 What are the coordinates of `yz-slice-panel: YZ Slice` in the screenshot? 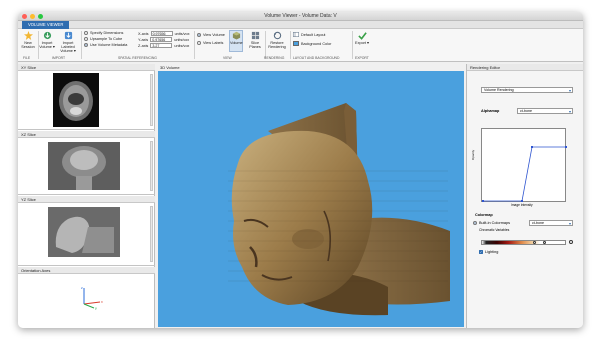 It's located at (86, 231).